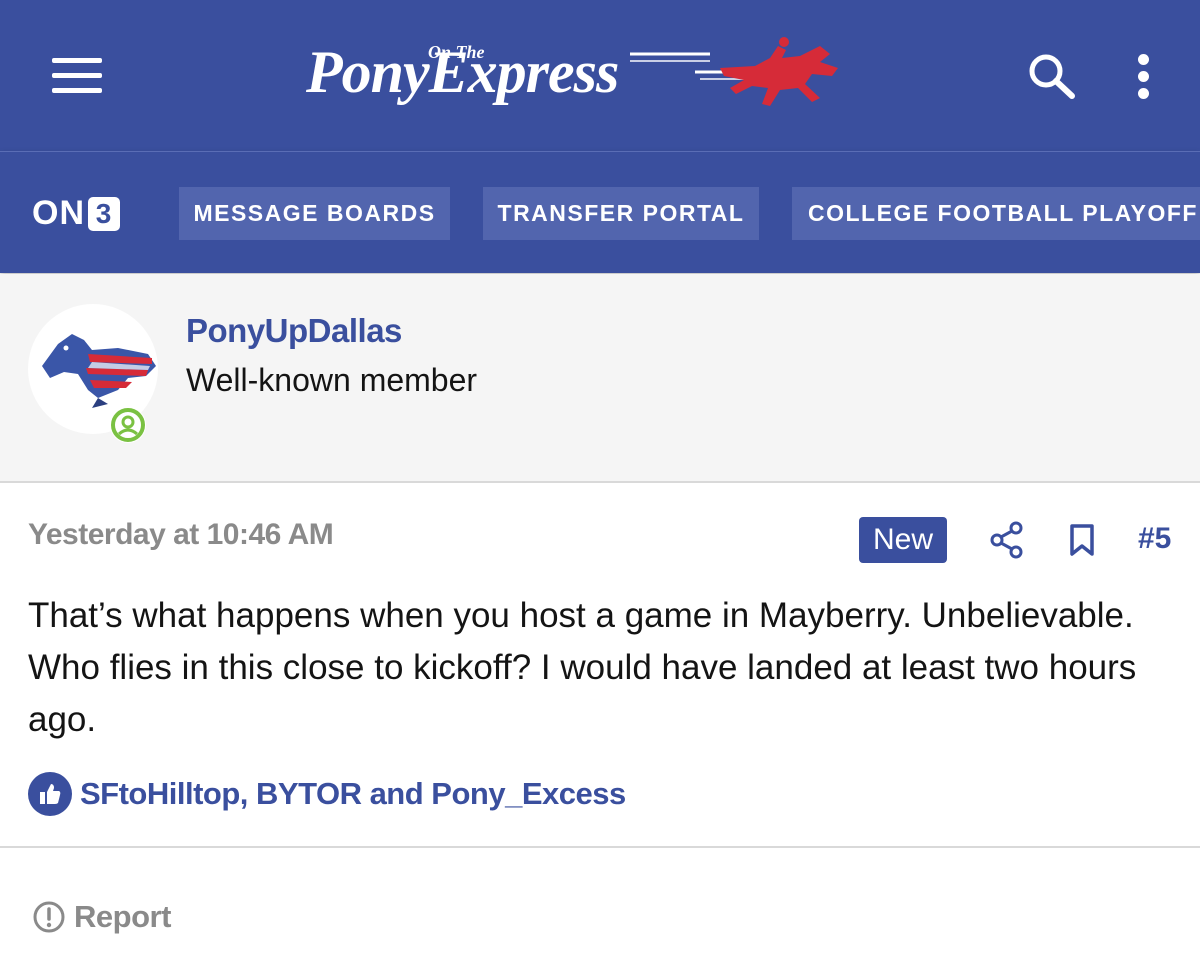  Describe the element at coordinates (128, 425) in the screenshot. I see `online-user-icon` at that location.